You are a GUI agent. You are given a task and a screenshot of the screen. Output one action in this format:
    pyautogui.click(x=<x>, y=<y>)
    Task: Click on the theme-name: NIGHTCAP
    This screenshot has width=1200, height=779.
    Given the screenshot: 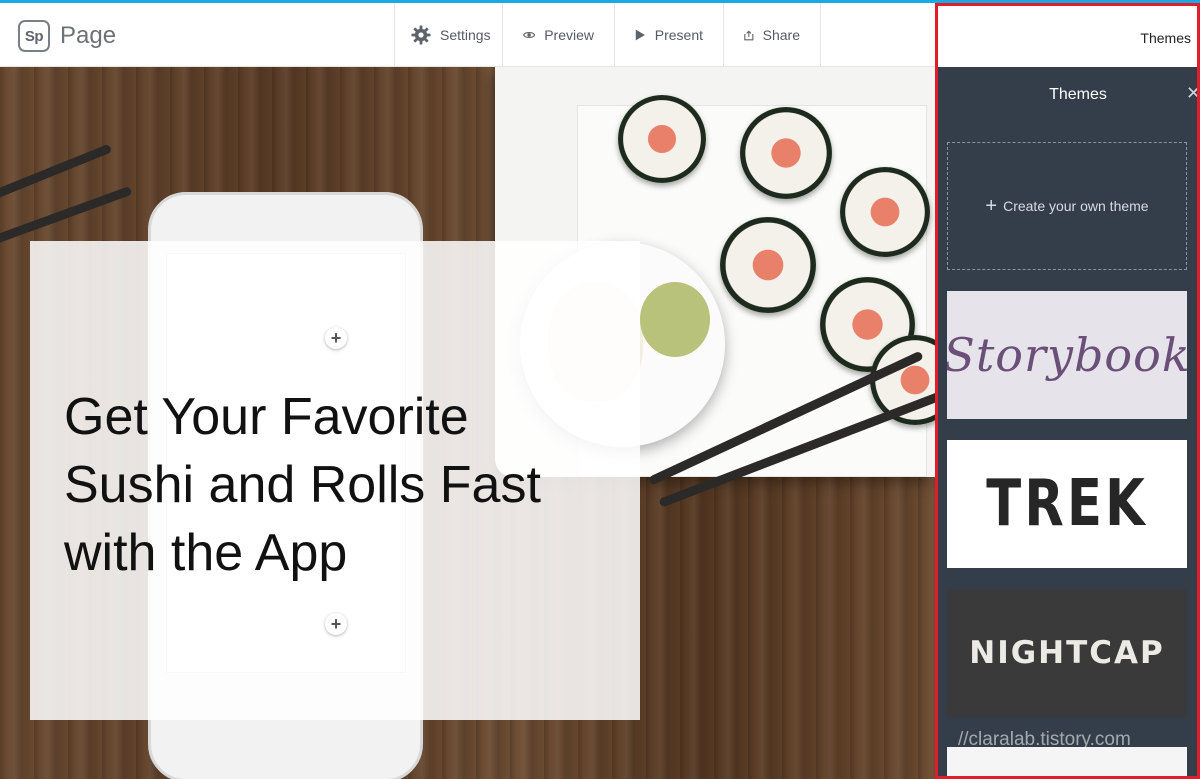 What is the action you would take?
    pyautogui.click(x=1067, y=653)
    